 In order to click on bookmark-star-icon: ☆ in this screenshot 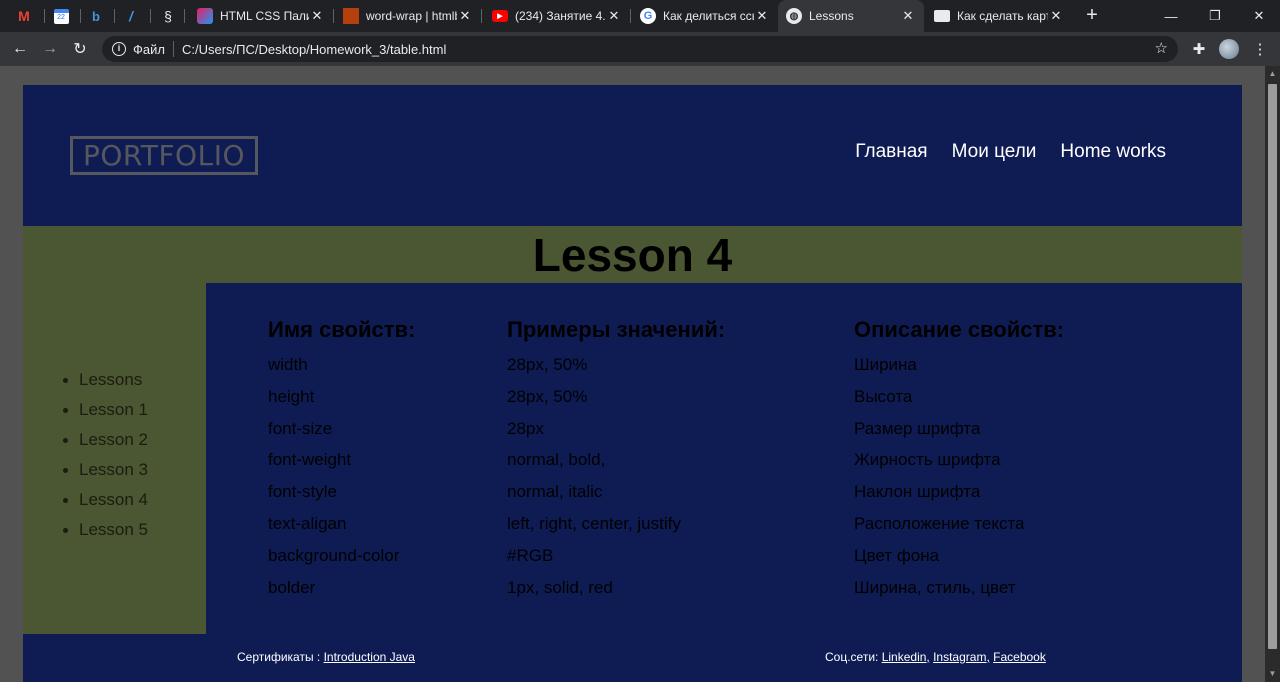, I will do `click(1161, 48)`.